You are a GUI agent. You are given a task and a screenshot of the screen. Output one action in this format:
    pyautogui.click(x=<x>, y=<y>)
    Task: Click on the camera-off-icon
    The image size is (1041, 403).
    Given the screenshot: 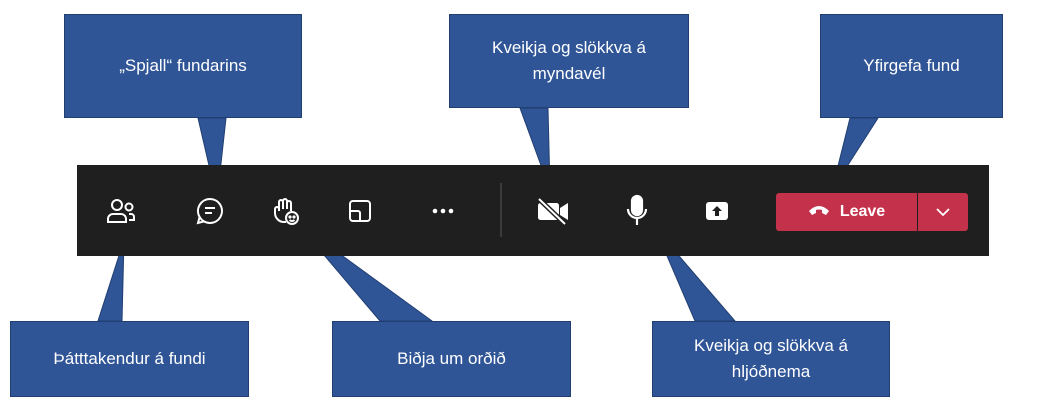 What is the action you would take?
    pyautogui.click(x=553, y=211)
    